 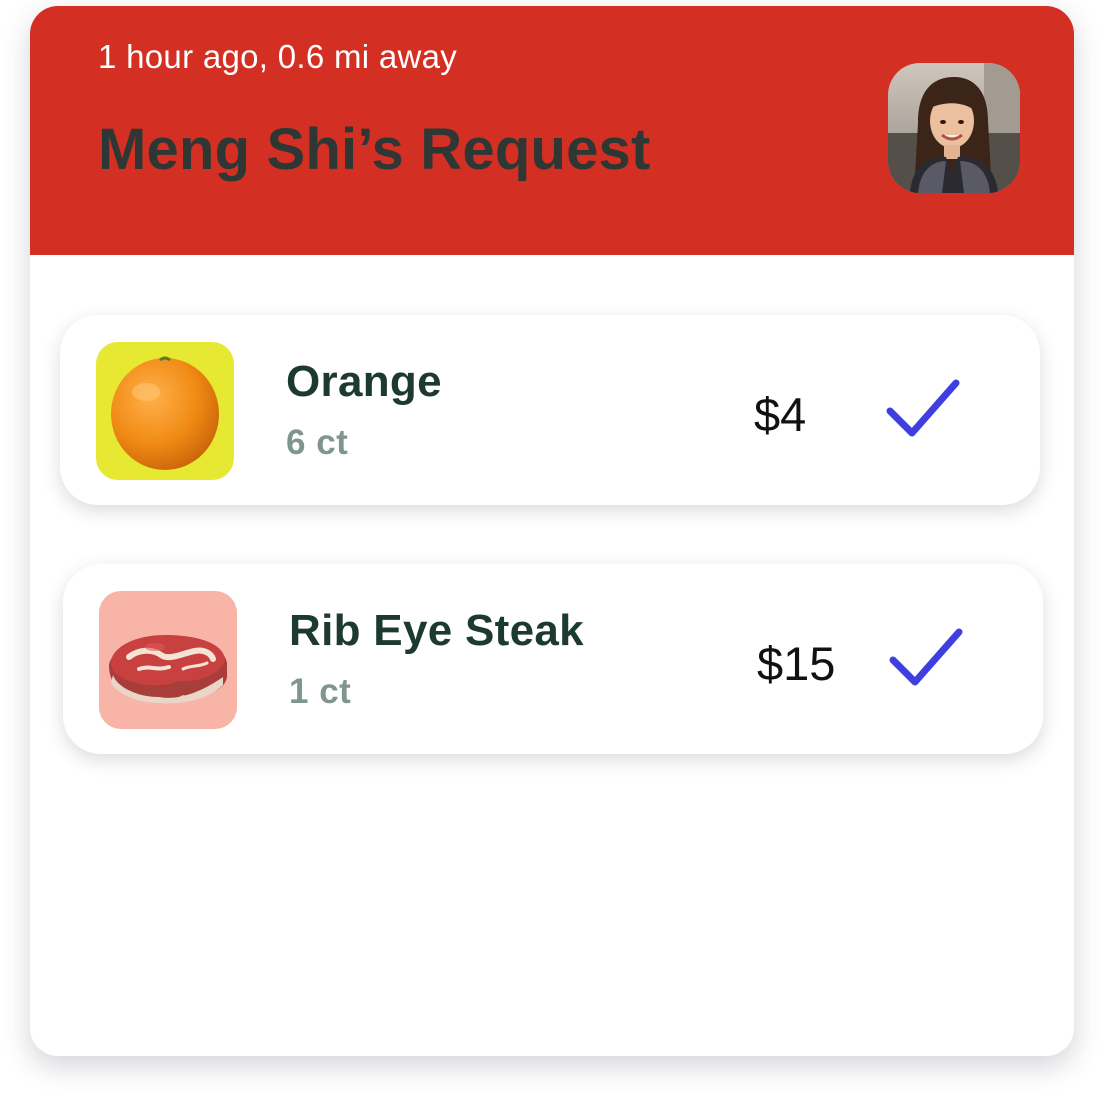 I want to click on orange-fruit-image-icon, so click(x=165, y=411).